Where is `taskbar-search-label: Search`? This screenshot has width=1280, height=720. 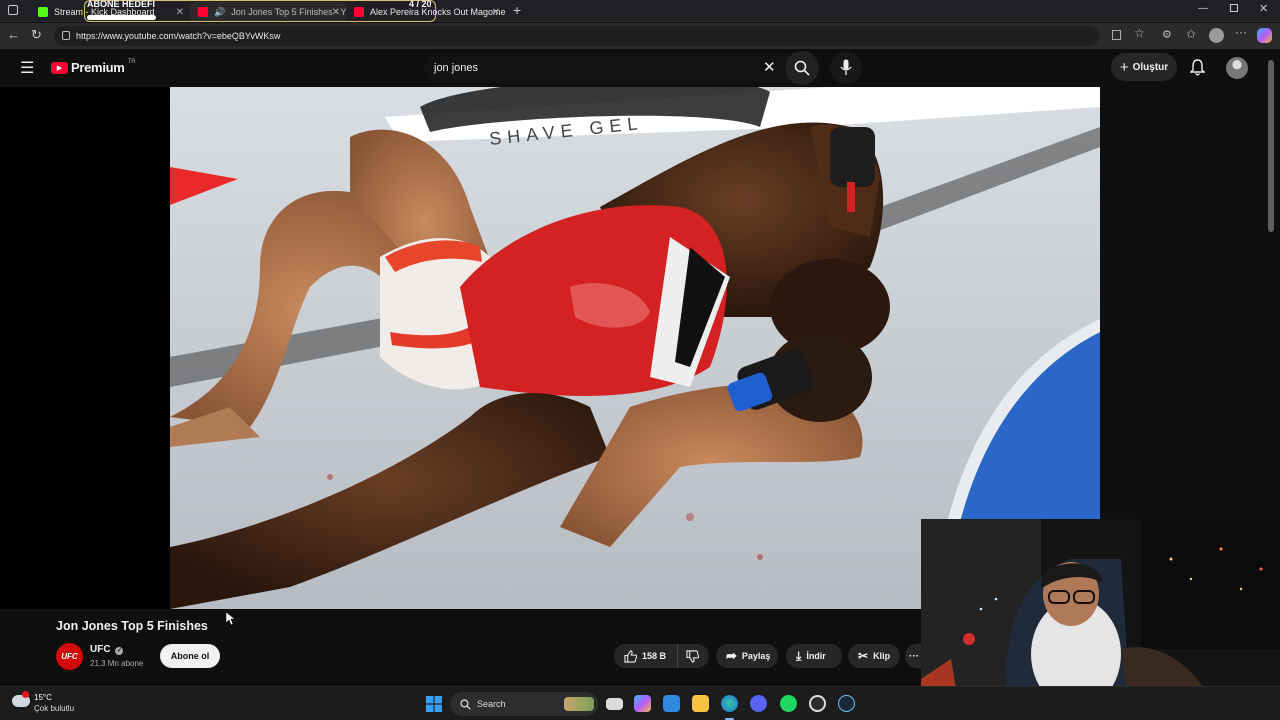 taskbar-search-label: Search is located at coordinates (491, 704).